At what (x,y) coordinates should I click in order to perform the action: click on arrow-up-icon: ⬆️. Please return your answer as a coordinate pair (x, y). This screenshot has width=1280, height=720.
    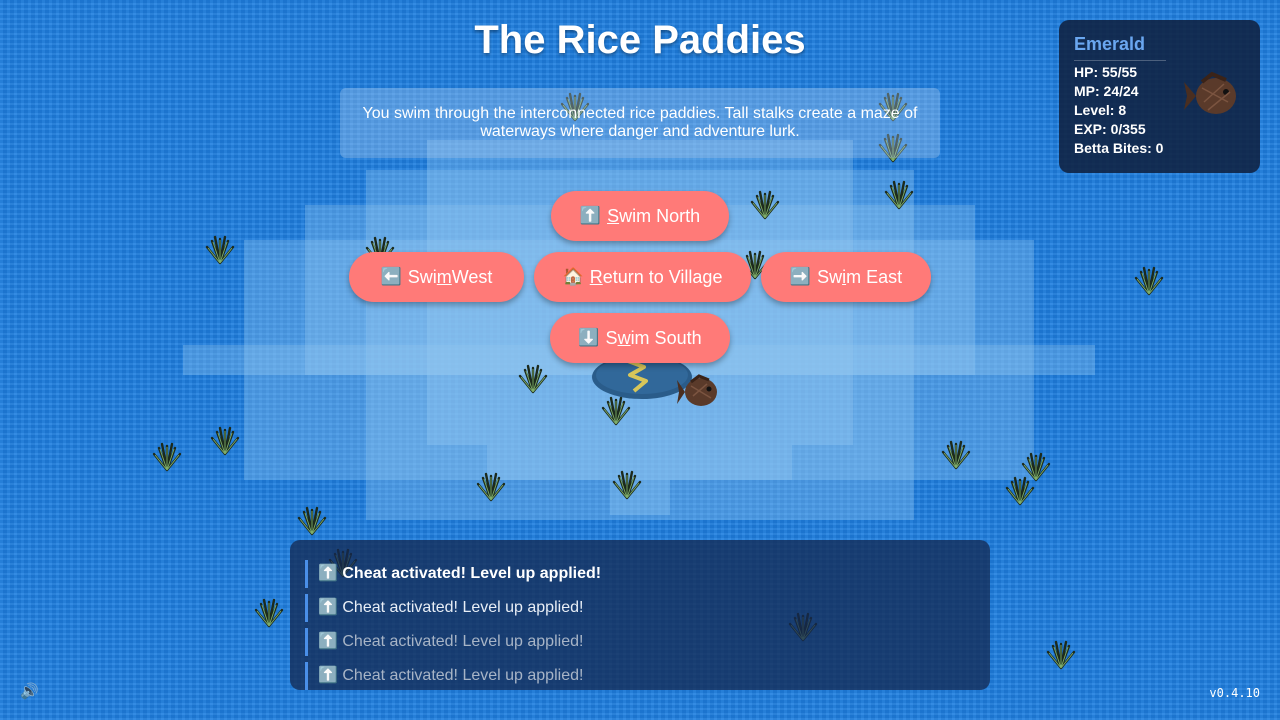
    Looking at the image, I should click on (590, 215).